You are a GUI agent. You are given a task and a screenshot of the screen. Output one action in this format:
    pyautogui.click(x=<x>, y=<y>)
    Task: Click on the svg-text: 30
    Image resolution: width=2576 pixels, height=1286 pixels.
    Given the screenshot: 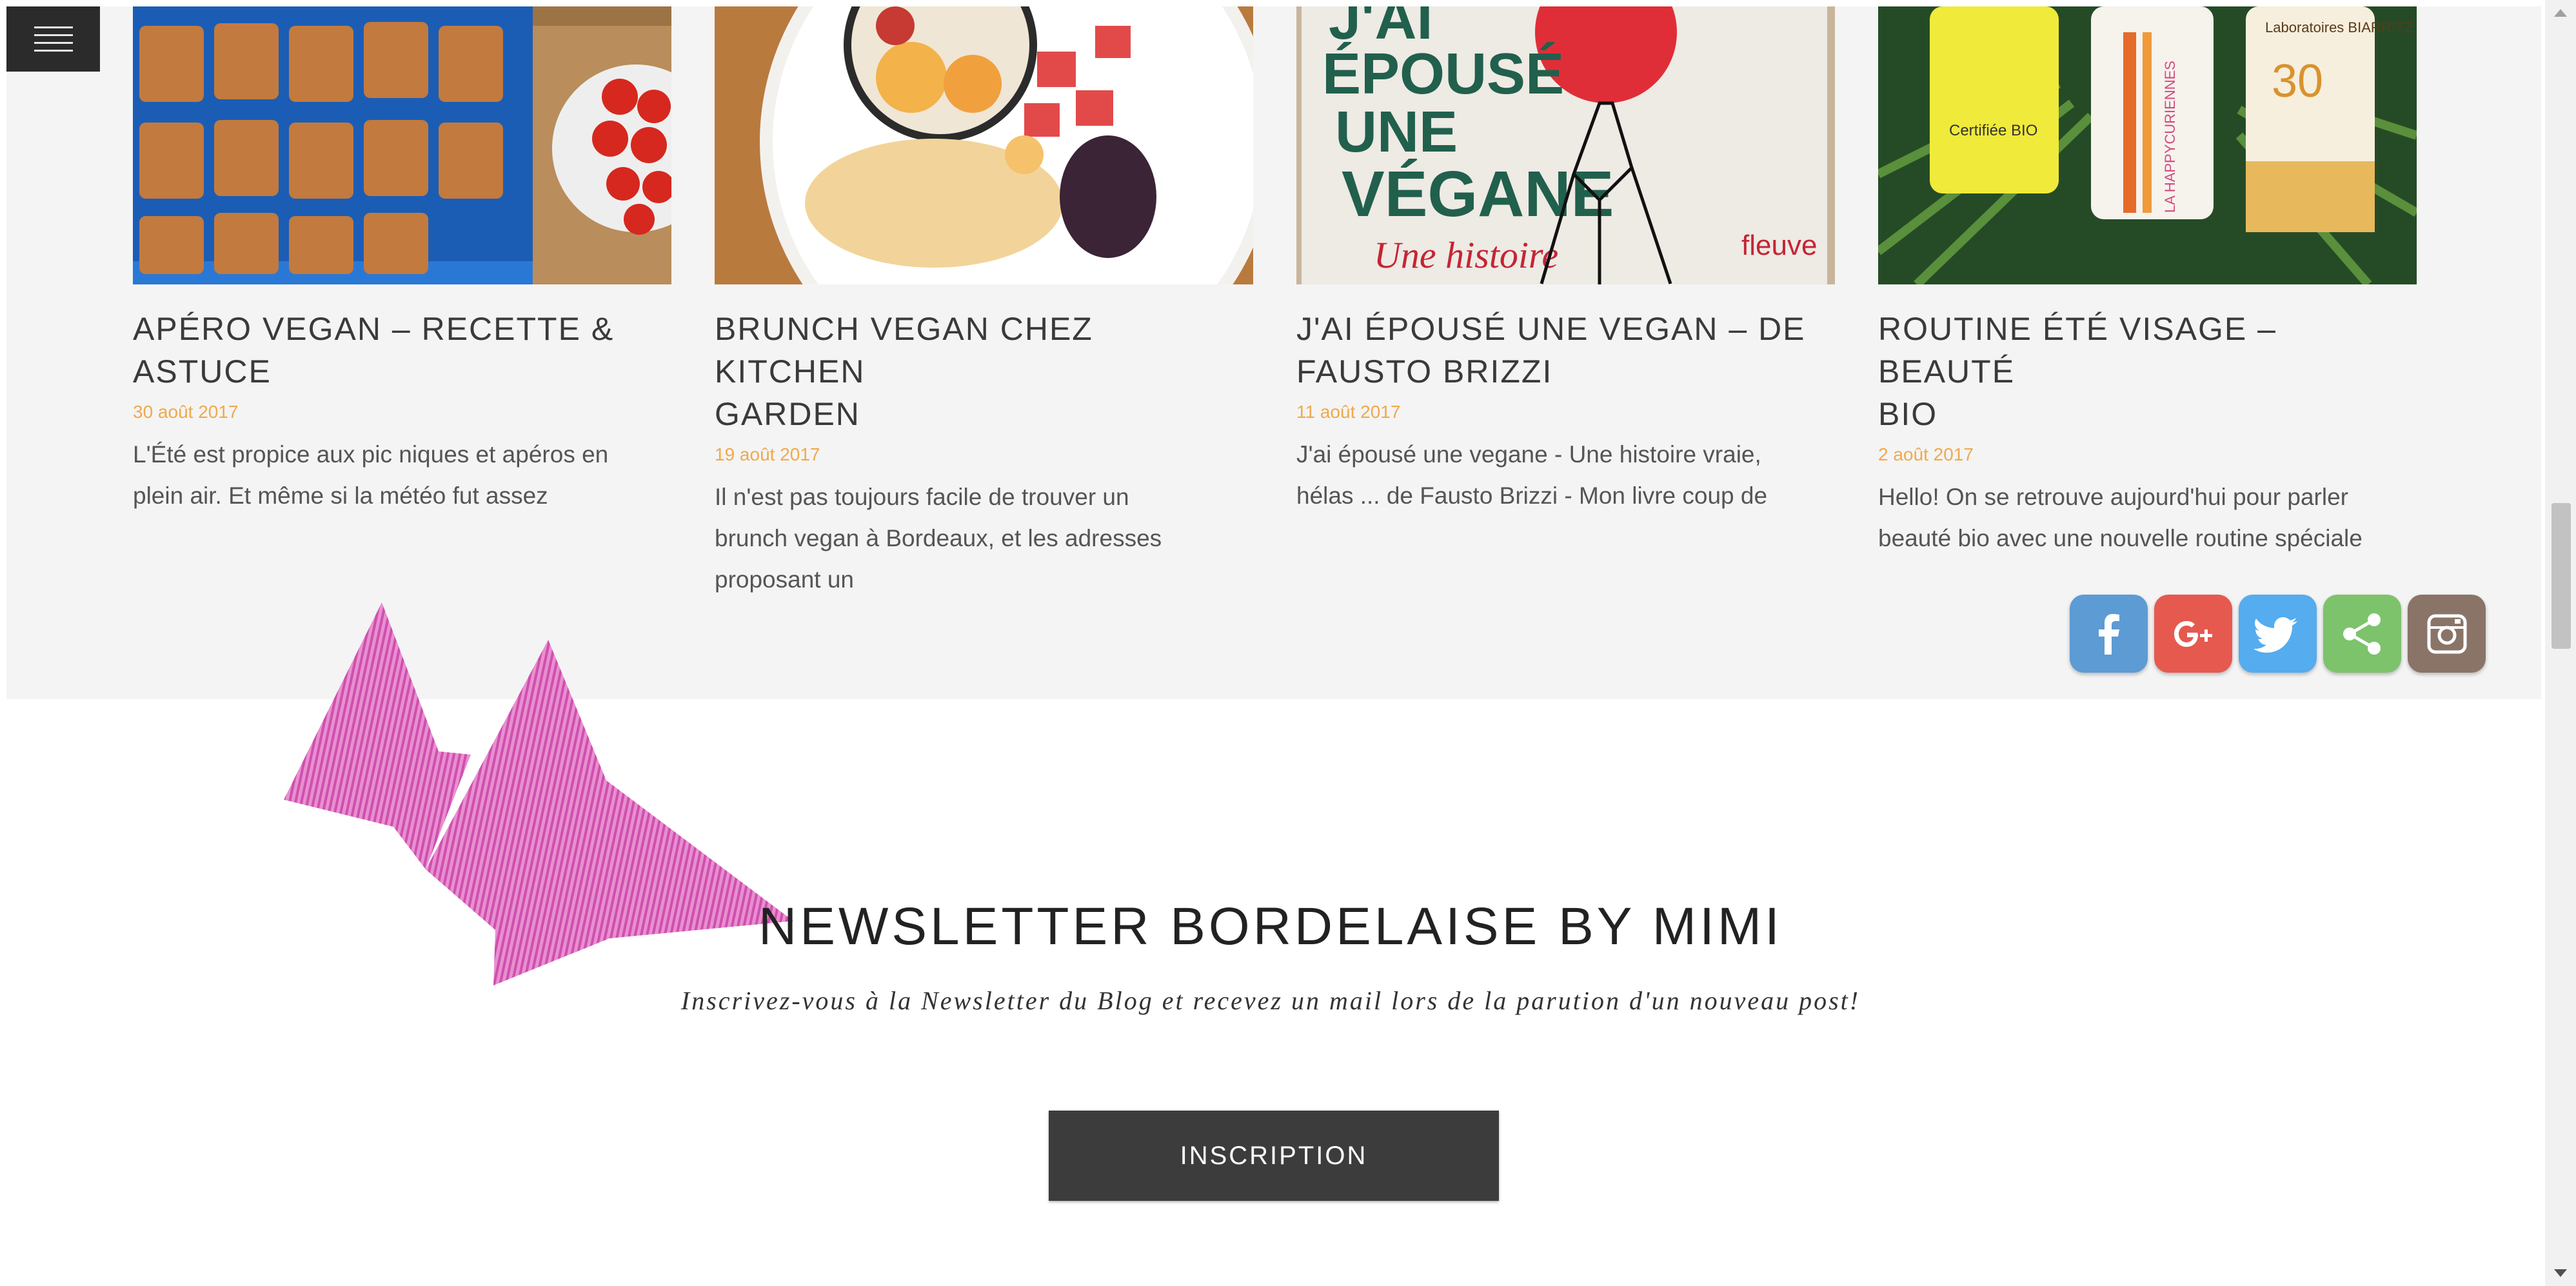 What is the action you would take?
    pyautogui.click(x=2297, y=81)
    